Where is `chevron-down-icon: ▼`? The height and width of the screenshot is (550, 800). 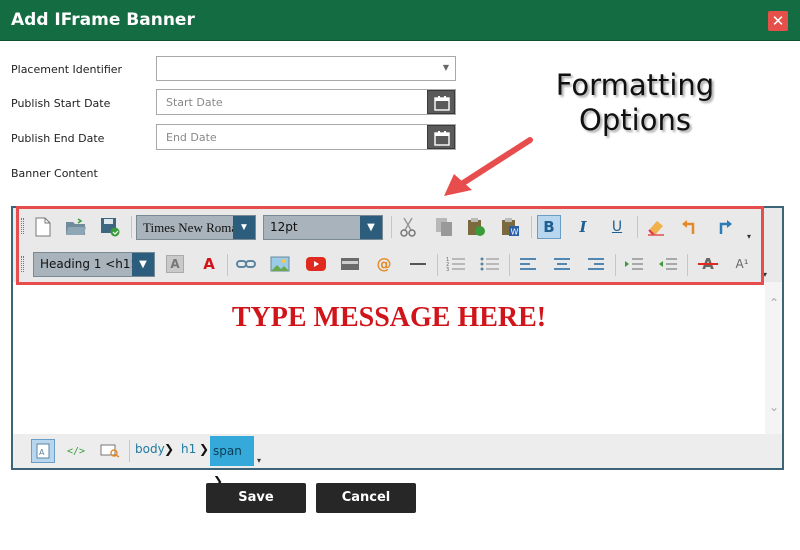 chevron-down-icon: ▼ is located at coordinates (445, 67).